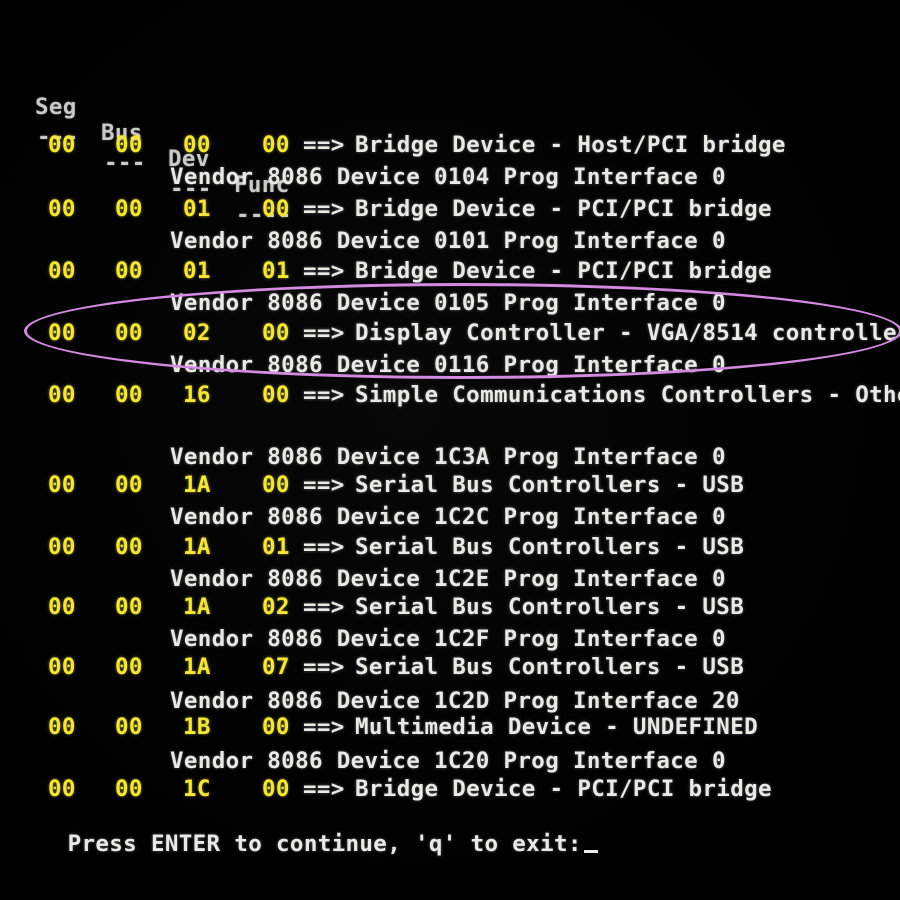  I want to click on vendor-info-line: Vendor 8086 Device 1C20 Prog Interface 0, so click(448, 761).